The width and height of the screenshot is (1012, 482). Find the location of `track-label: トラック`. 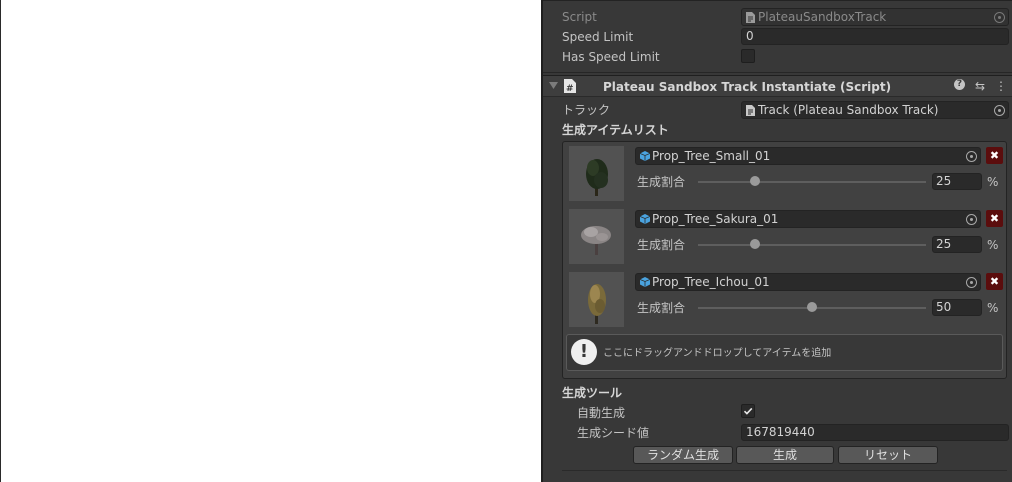

track-label: トラック is located at coordinates (586, 110).